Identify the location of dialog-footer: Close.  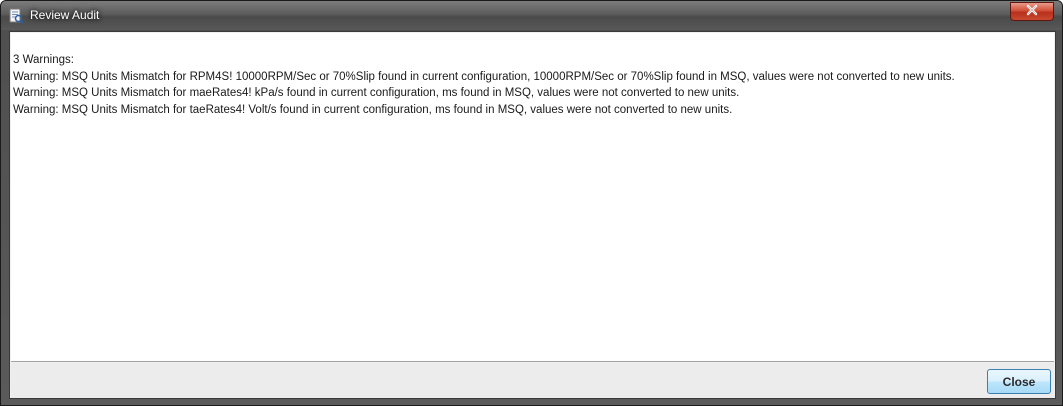
(532, 380).